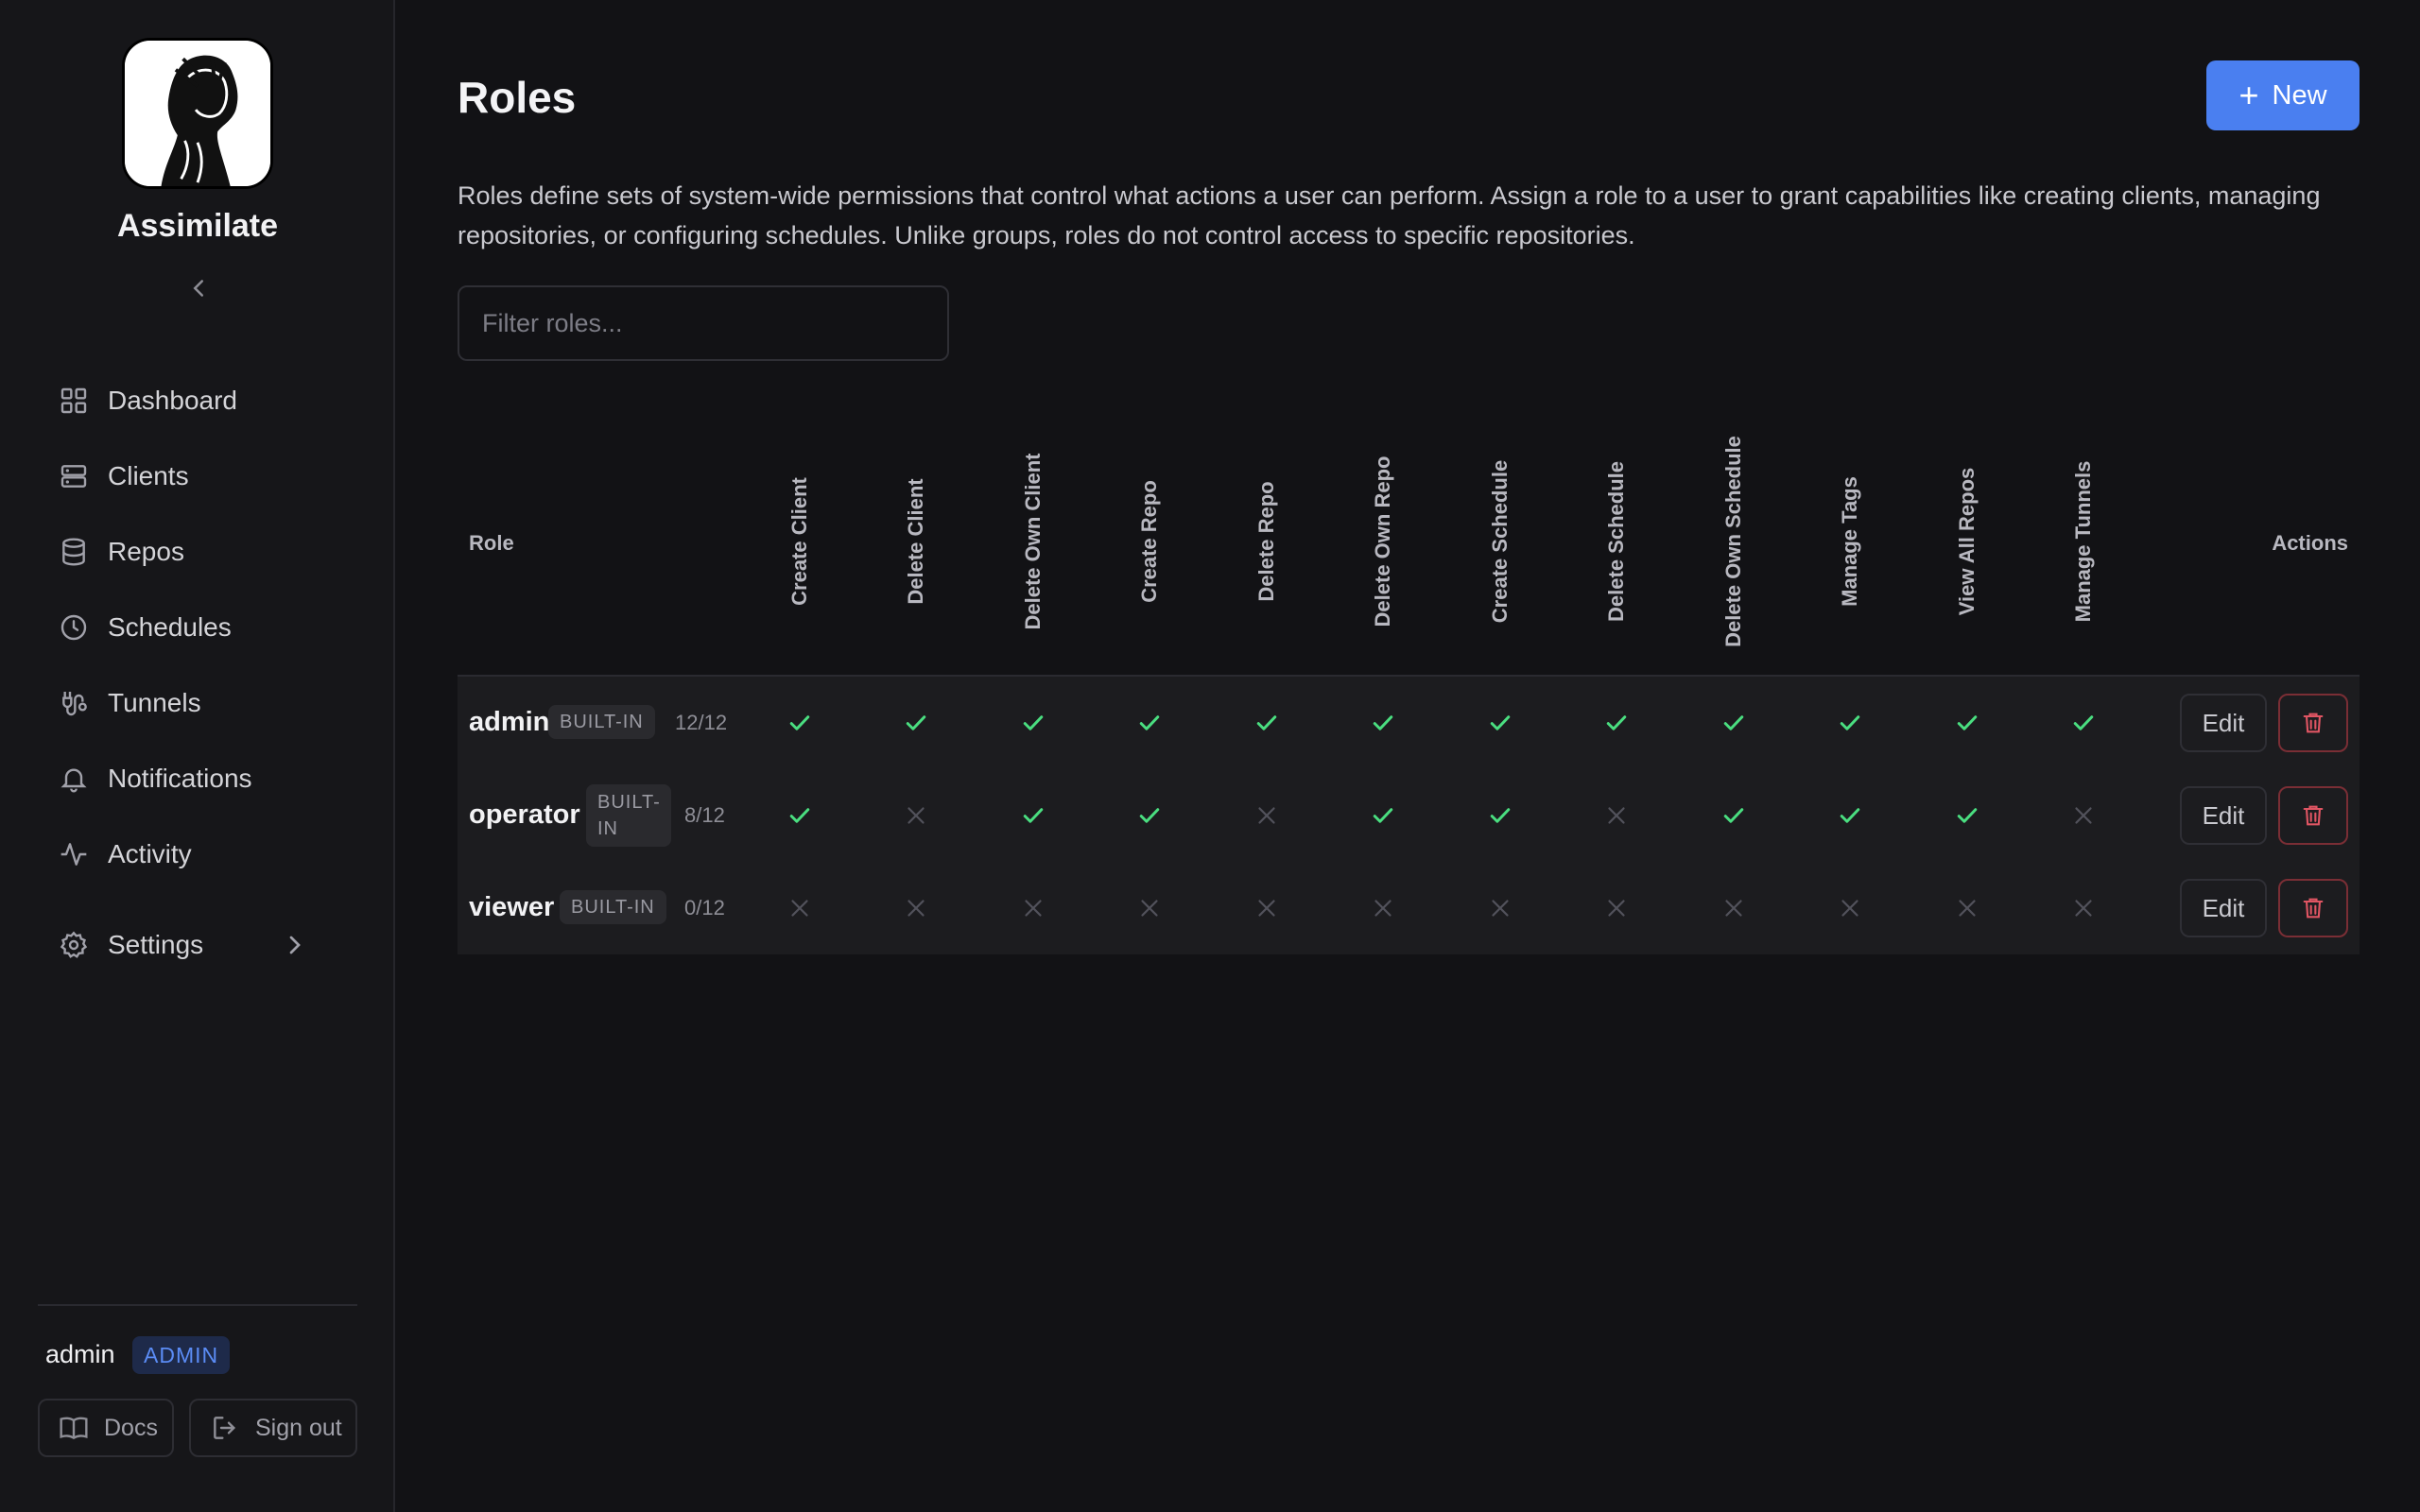 This screenshot has width=2420, height=1512. I want to click on filter-roles-input, so click(703, 323).